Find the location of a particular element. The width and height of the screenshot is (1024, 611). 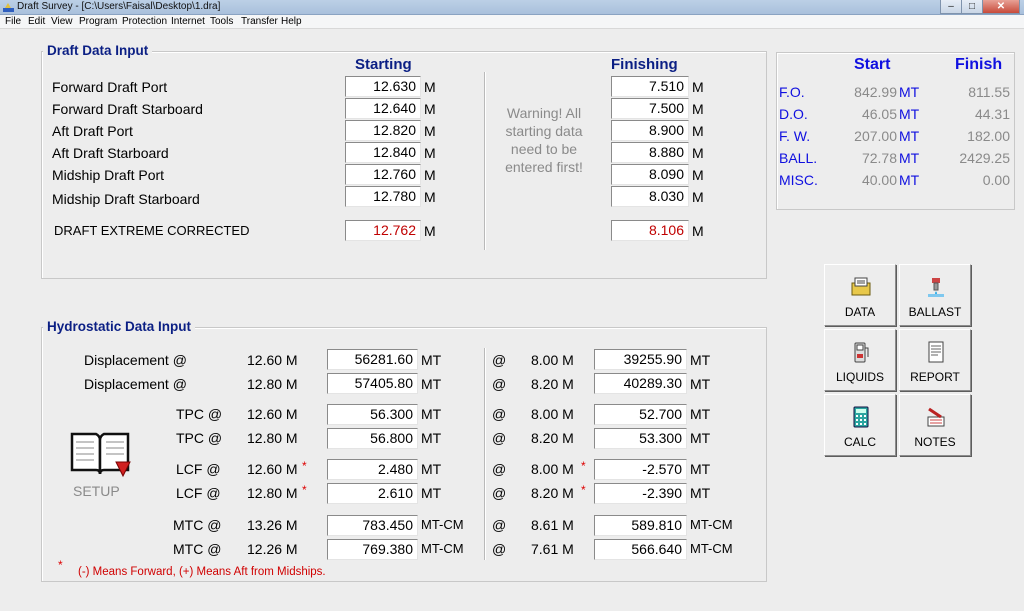

setup-label: SETUP is located at coordinates (96, 491).